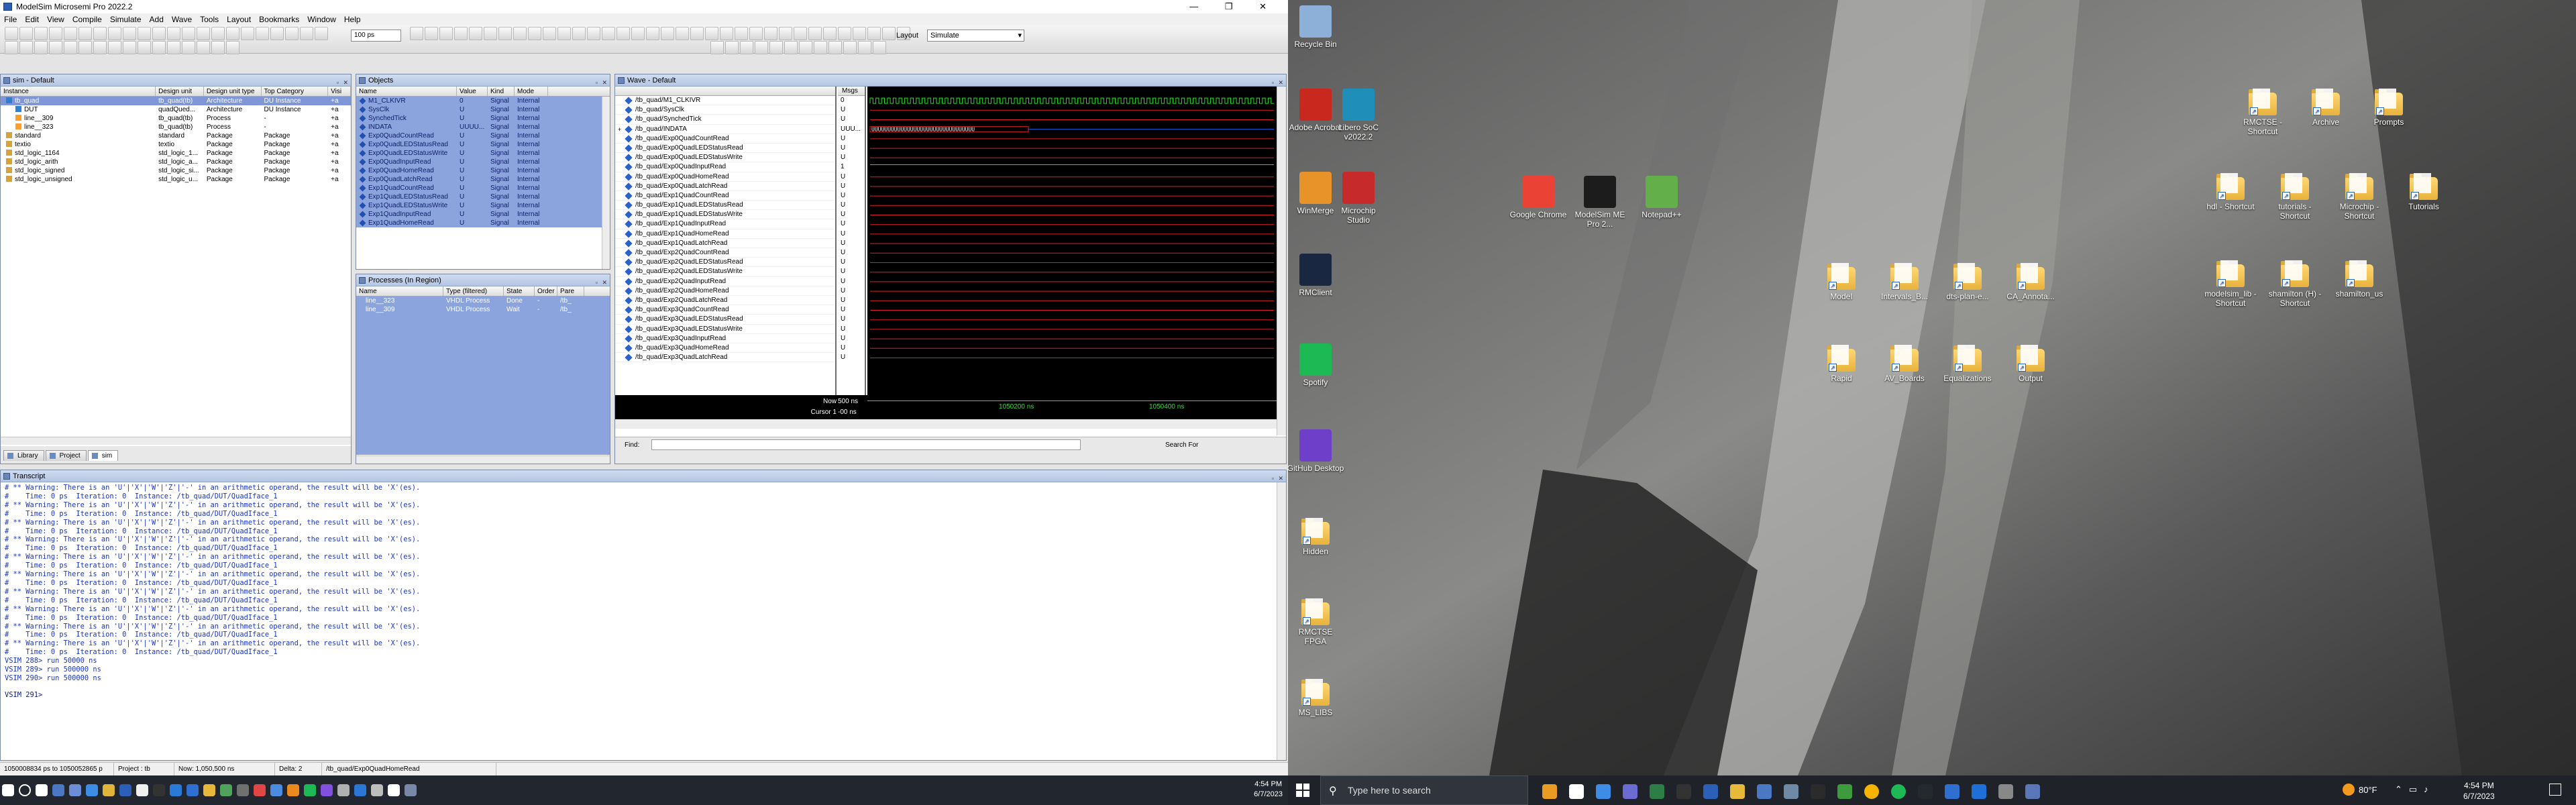 The image size is (2576, 805). What do you see at coordinates (725, 272) in the screenshot?
I see `wave-signal-name: /tb_quad/Exp2QuadLEDStatusWrite` at bounding box center [725, 272].